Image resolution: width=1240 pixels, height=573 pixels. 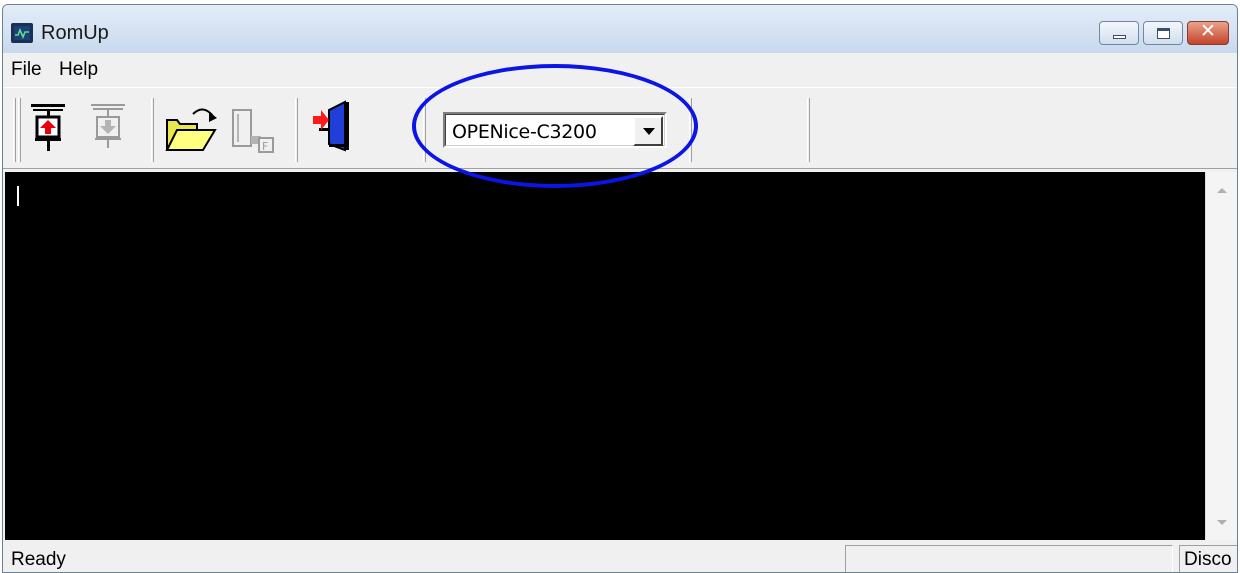 I want to click on close-button: ✕, so click(x=1208, y=32).